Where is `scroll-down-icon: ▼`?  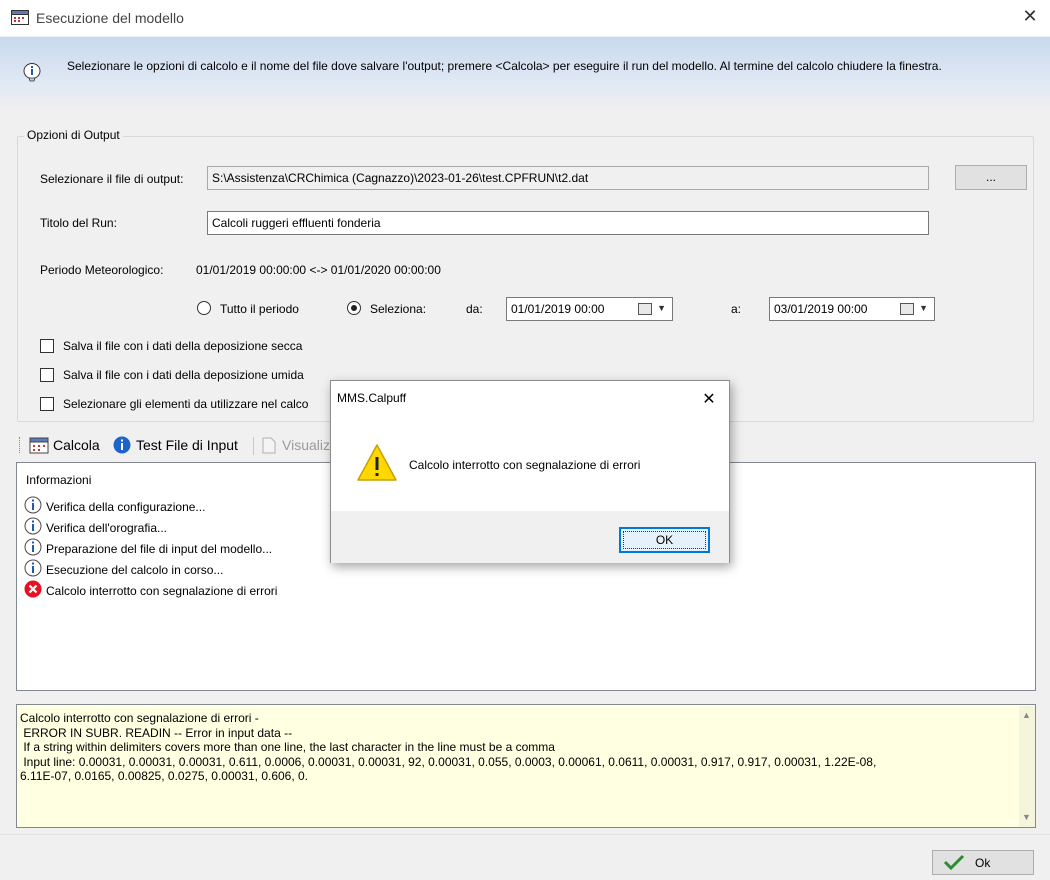
scroll-down-icon: ▼ is located at coordinates (1026, 817).